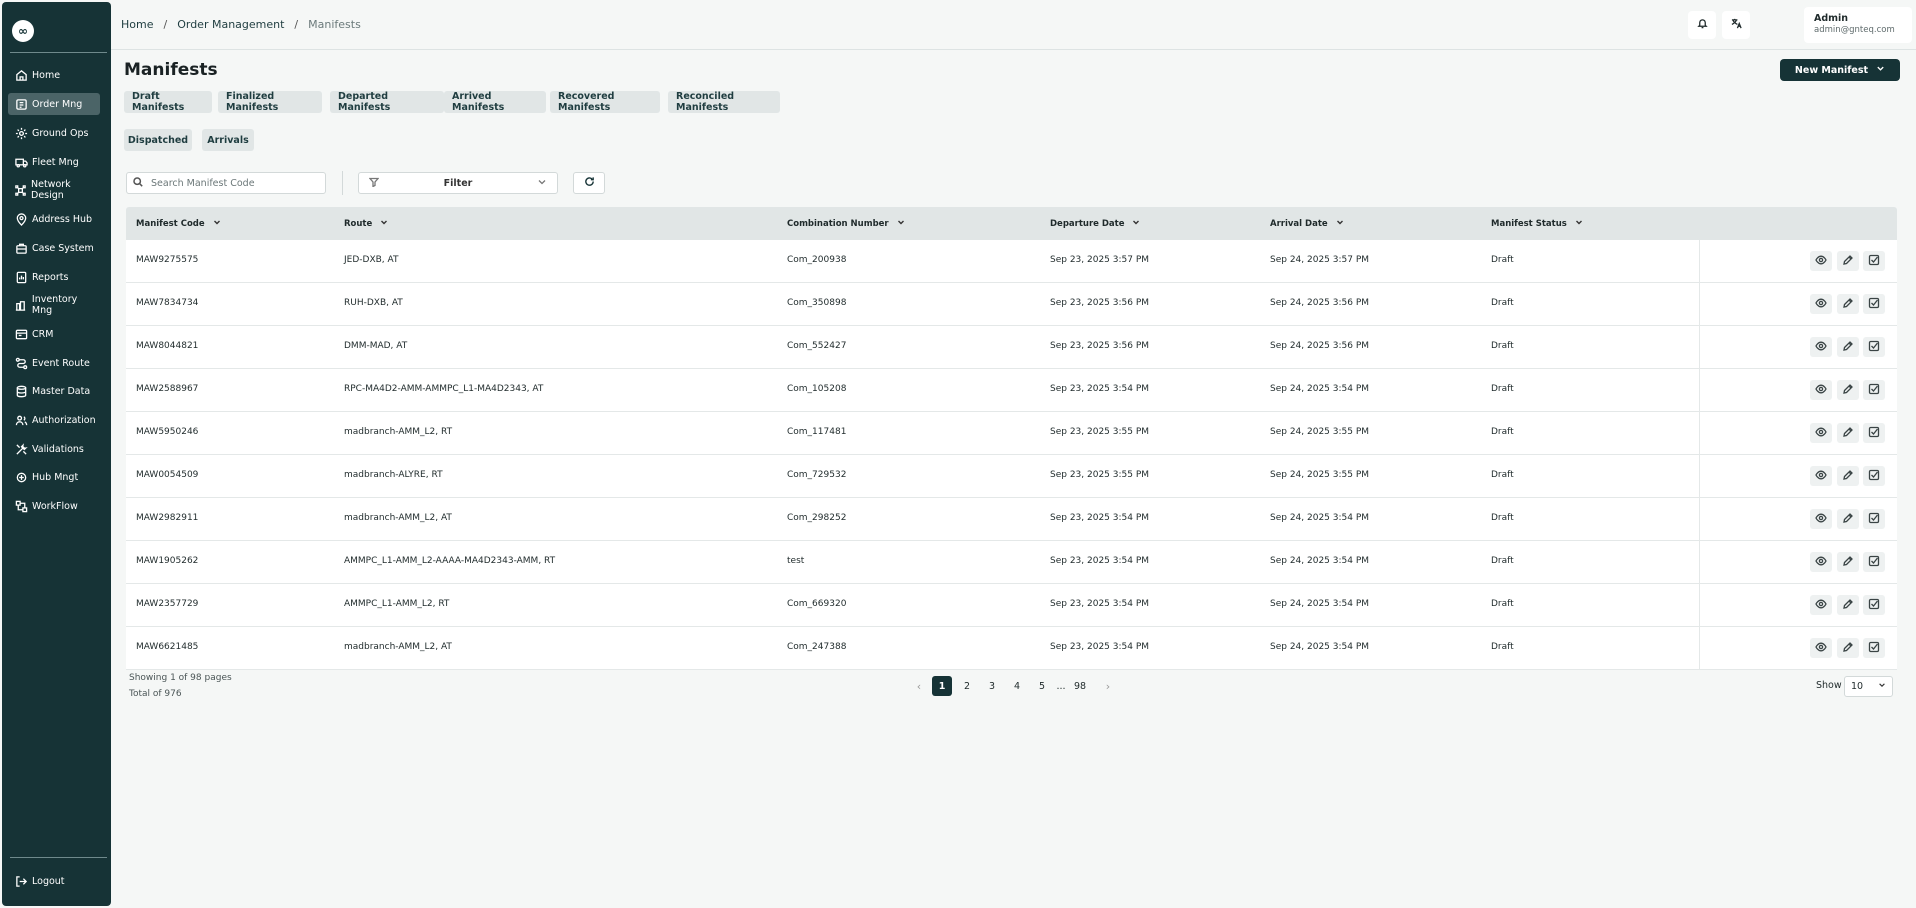  Describe the element at coordinates (54, 104) in the screenshot. I see `sidebar-item-order-mng: Order Mng` at that location.